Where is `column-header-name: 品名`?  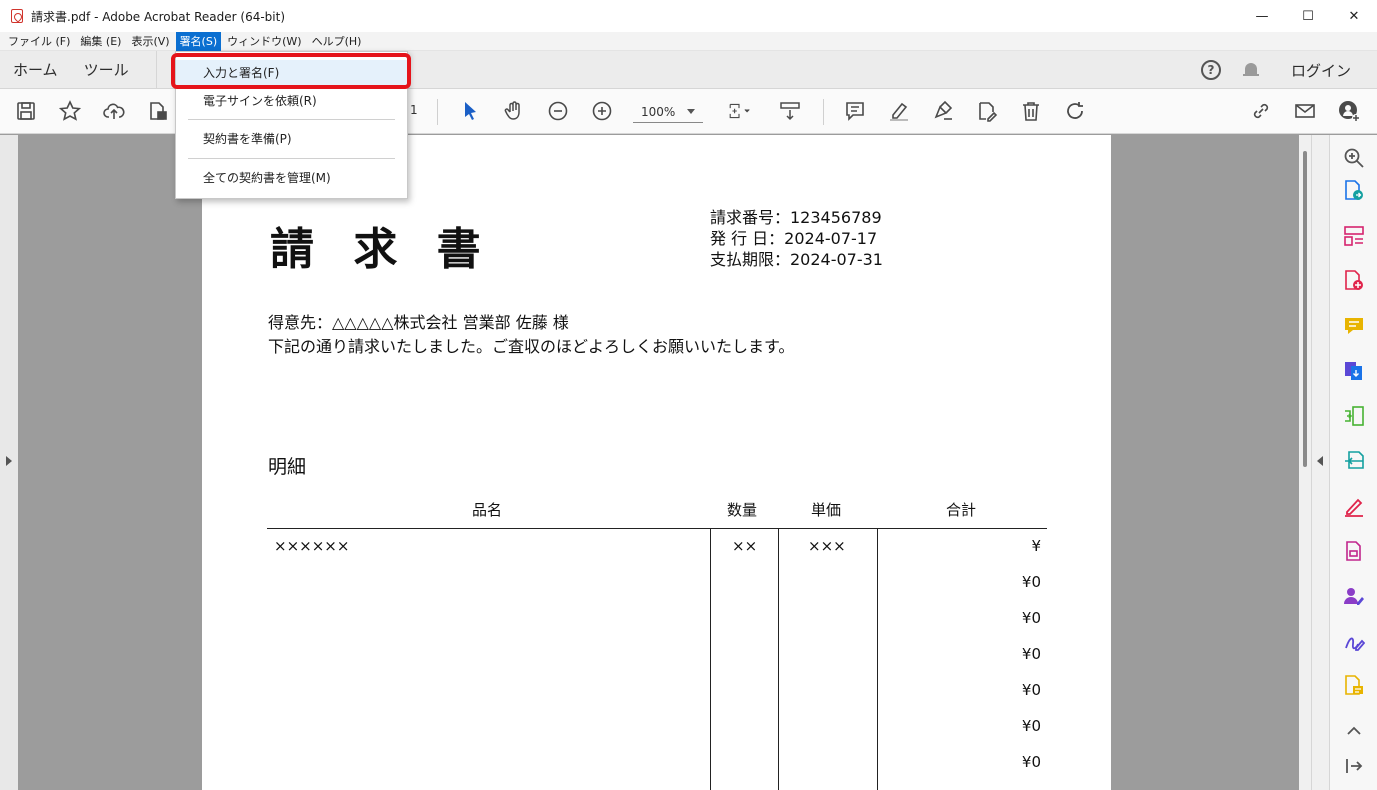 column-header-name: 品名 is located at coordinates (487, 510).